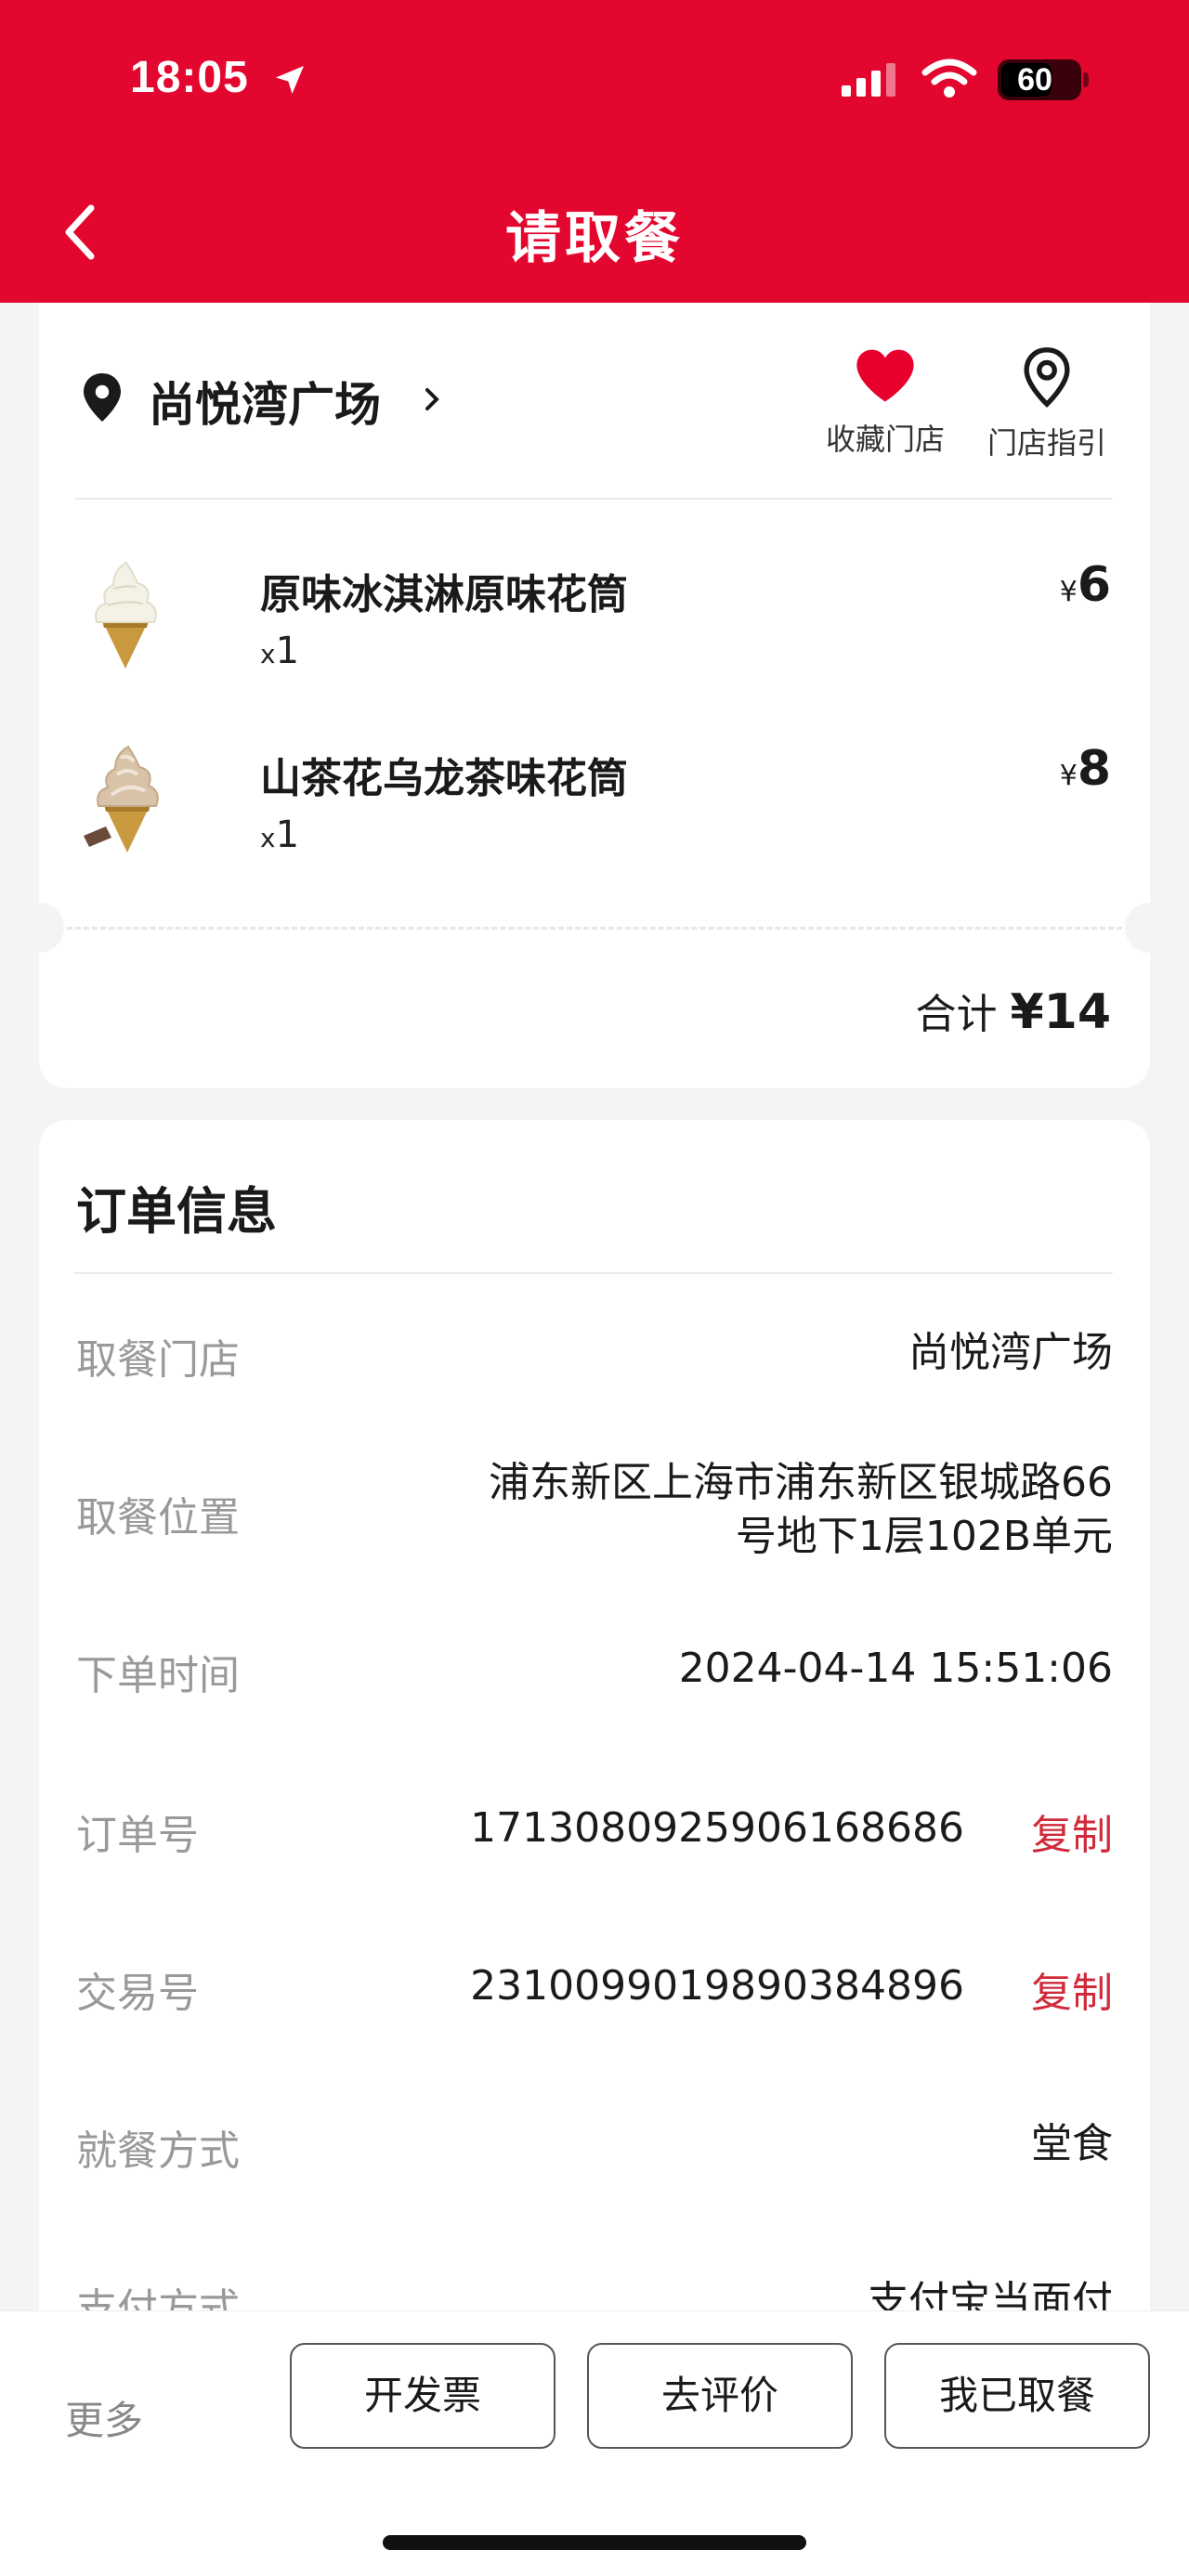  What do you see at coordinates (717, 1828) in the screenshot?
I see `info-value: 1713080925906168686` at bounding box center [717, 1828].